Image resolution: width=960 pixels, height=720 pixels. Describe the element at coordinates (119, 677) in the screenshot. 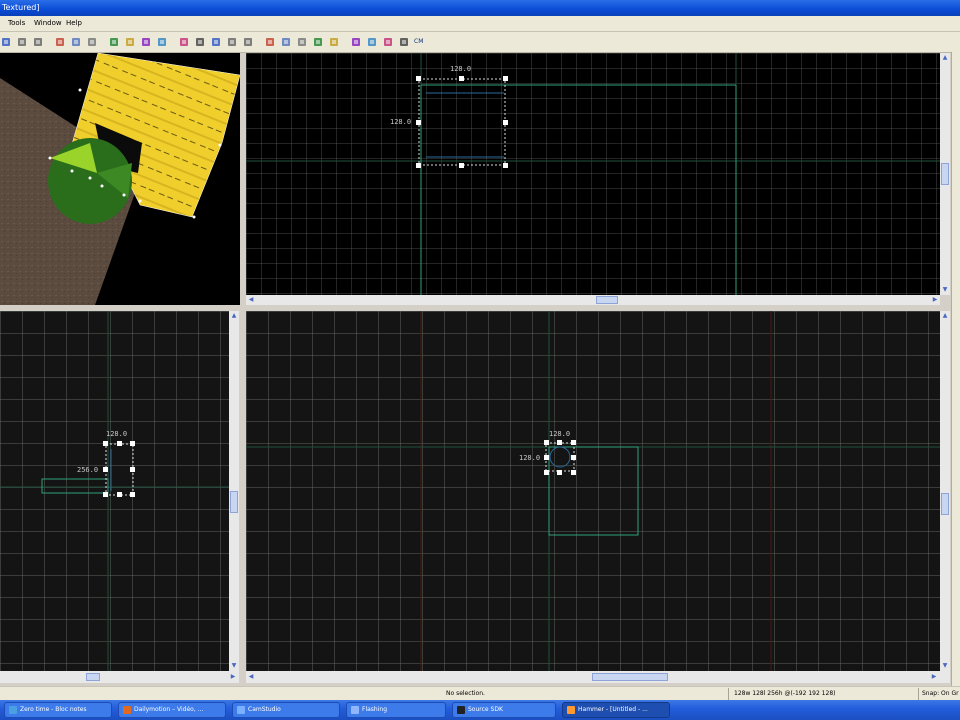

I see `side-view-hscrollbar: ▶` at that location.